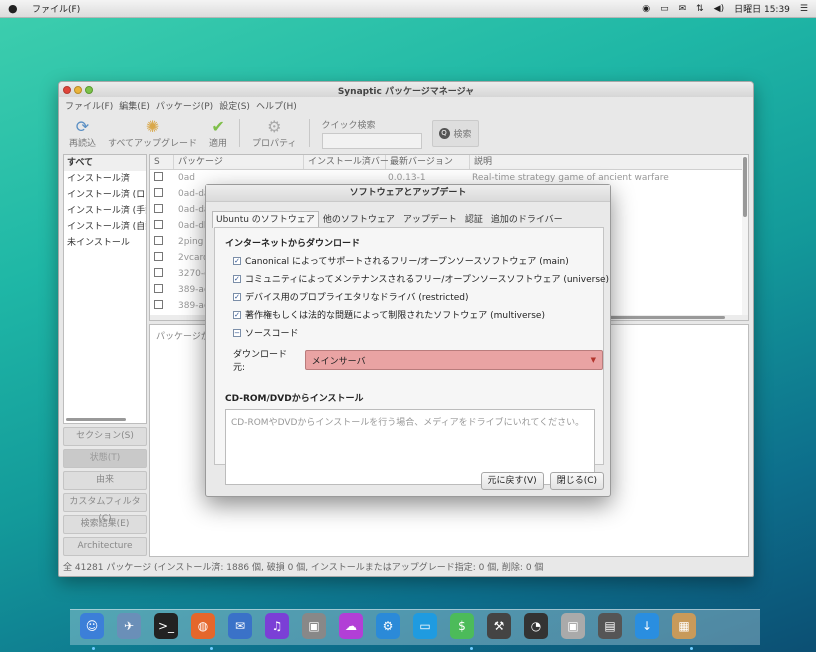 The width and height of the screenshot is (816, 652). What do you see at coordinates (105, 211) in the screenshot?
I see `filter-item: インストール済 (手動` at bounding box center [105, 211].